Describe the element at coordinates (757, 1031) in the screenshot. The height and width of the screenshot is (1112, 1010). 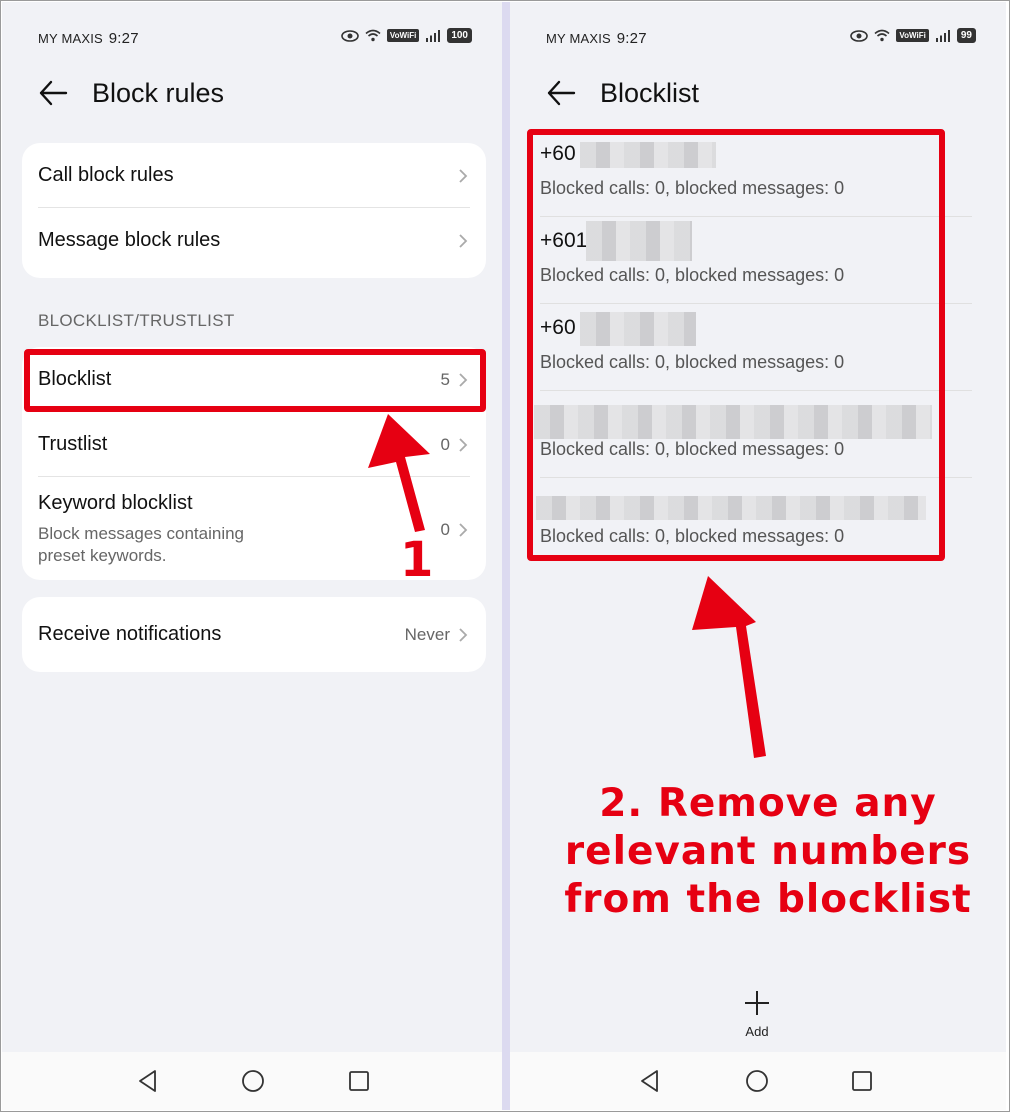
I see `add-label: Add` at that location.